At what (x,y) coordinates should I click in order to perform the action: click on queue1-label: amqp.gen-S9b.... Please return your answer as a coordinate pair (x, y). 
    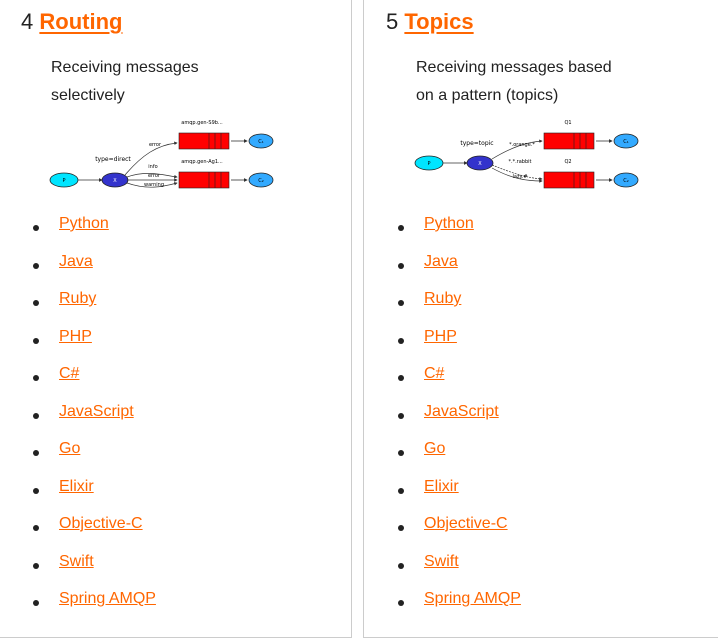
    Looking at the image, I should click on (202, 123).